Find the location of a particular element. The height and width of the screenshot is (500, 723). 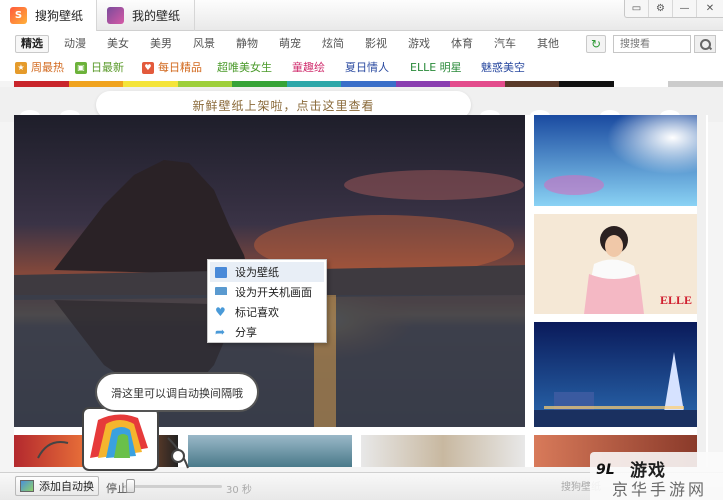

sub-daily-best: ♥ 每日精品 is located at coordinates (172, 68).